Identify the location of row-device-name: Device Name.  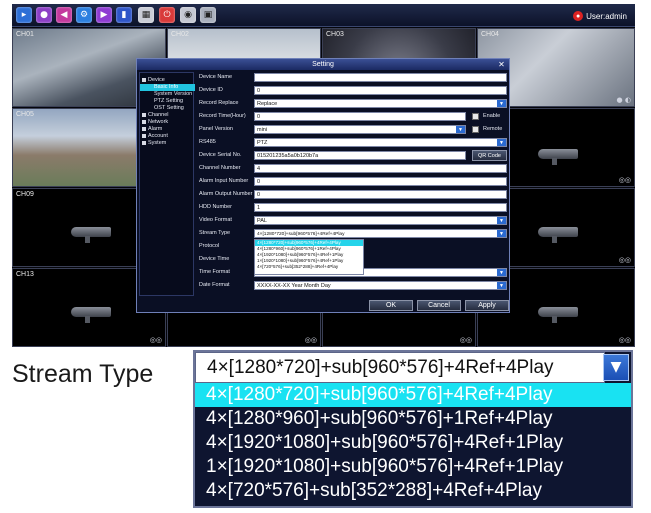
(353, 78).